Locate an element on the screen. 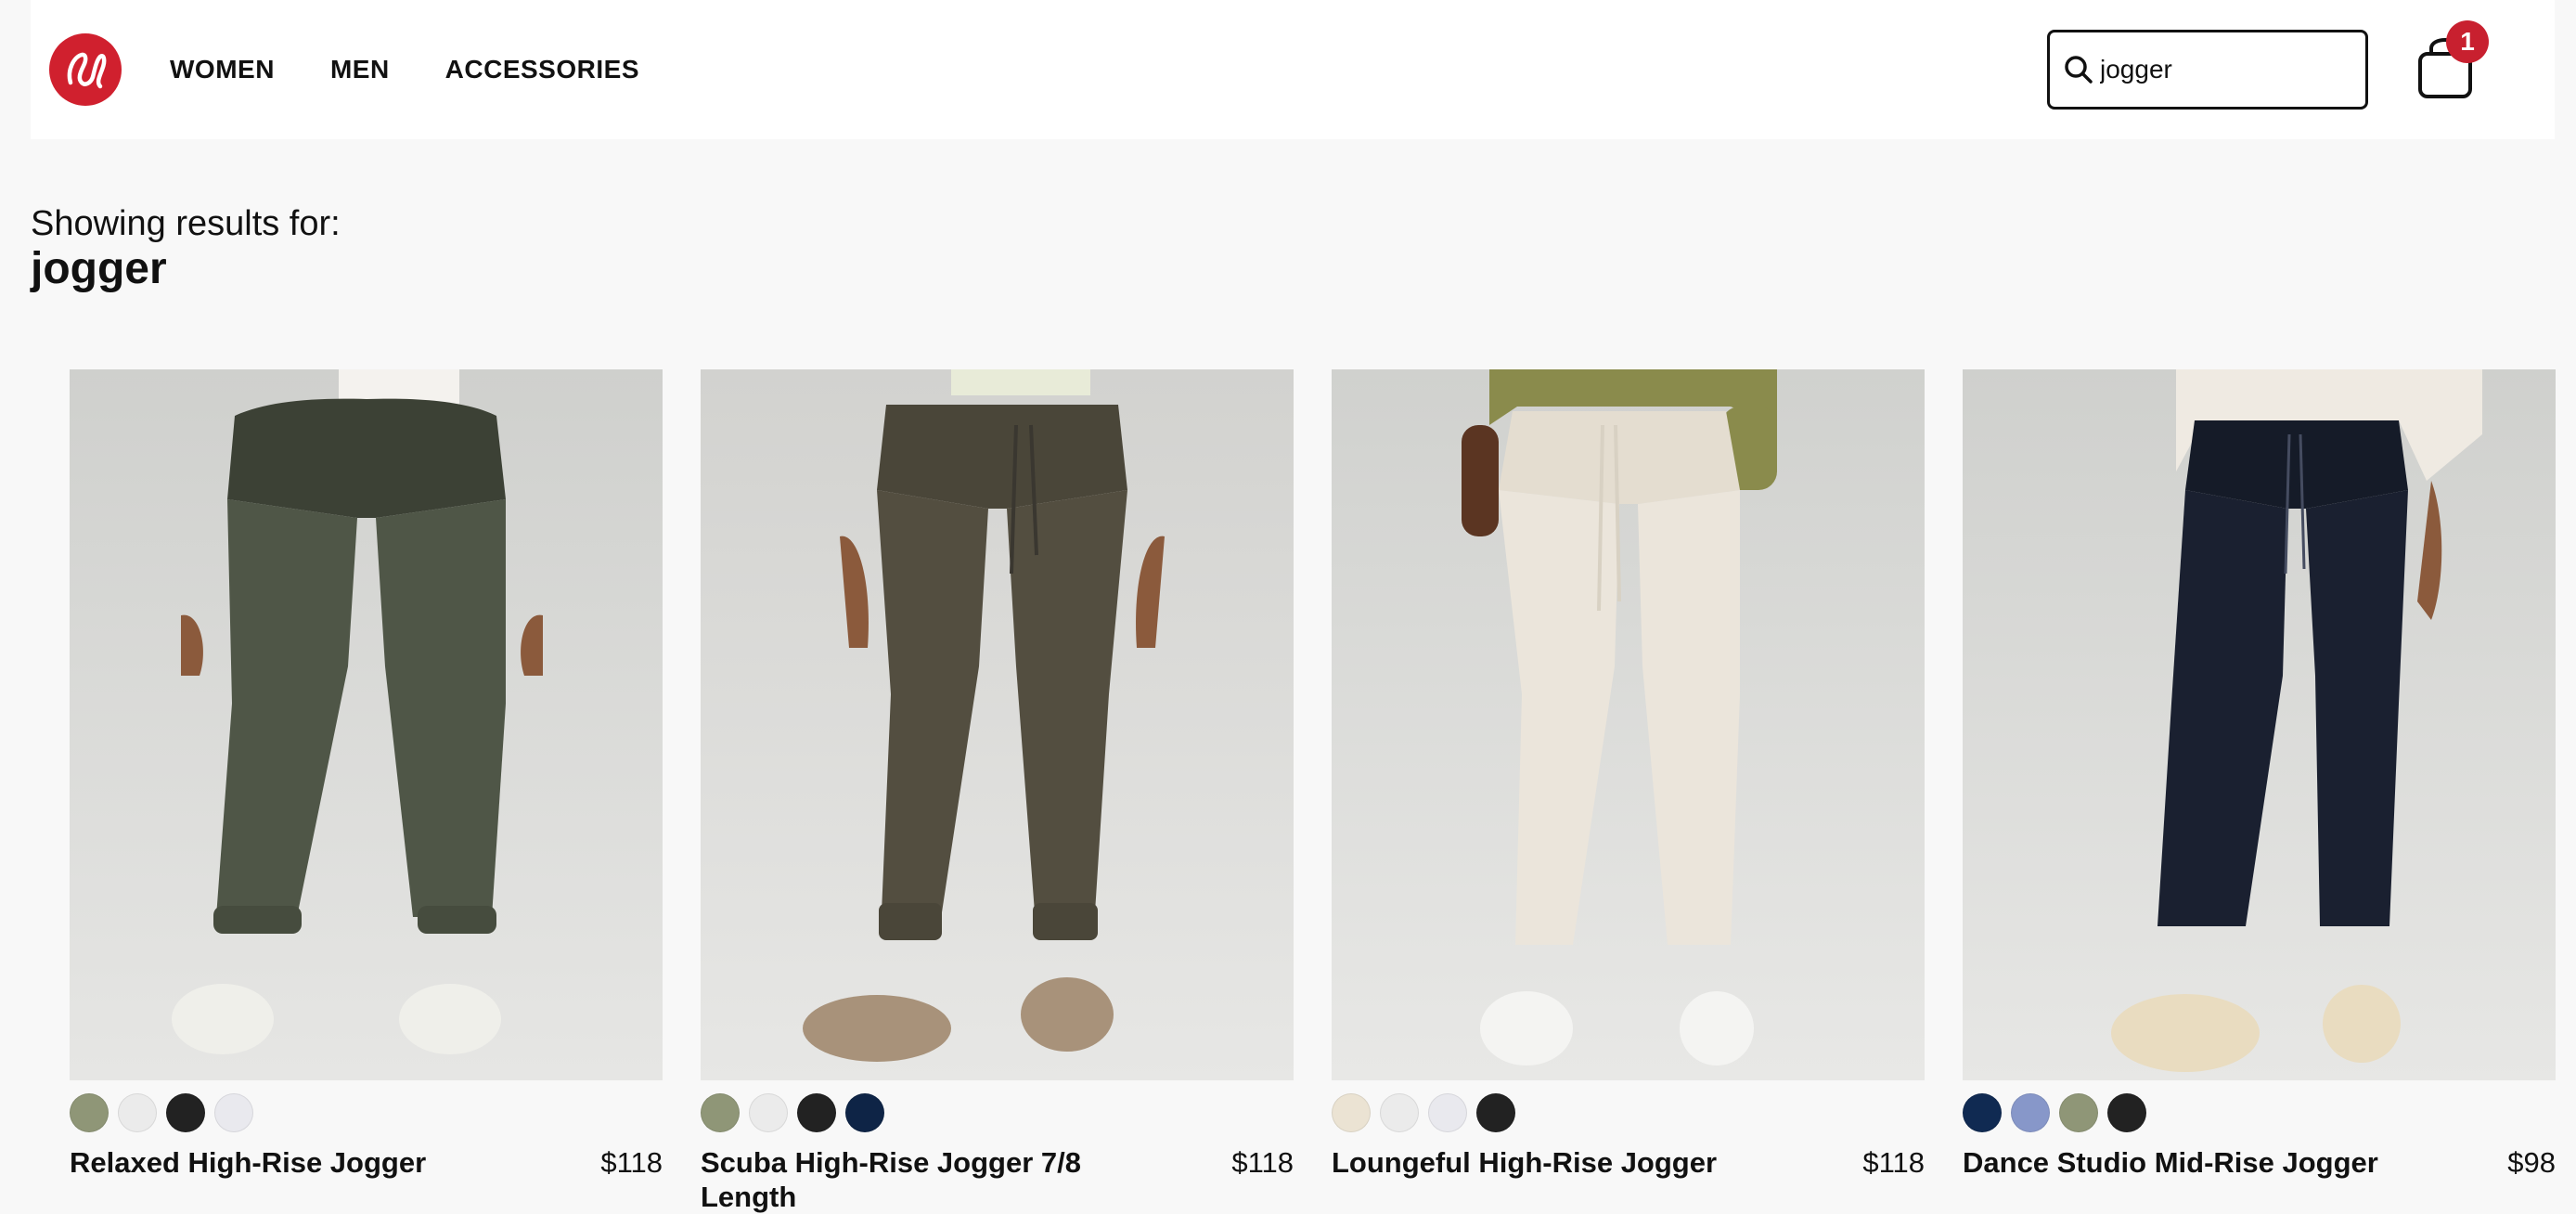 The image size is (2576, 1214). nav-women: WOMEN is located at coordinates (222, 69).